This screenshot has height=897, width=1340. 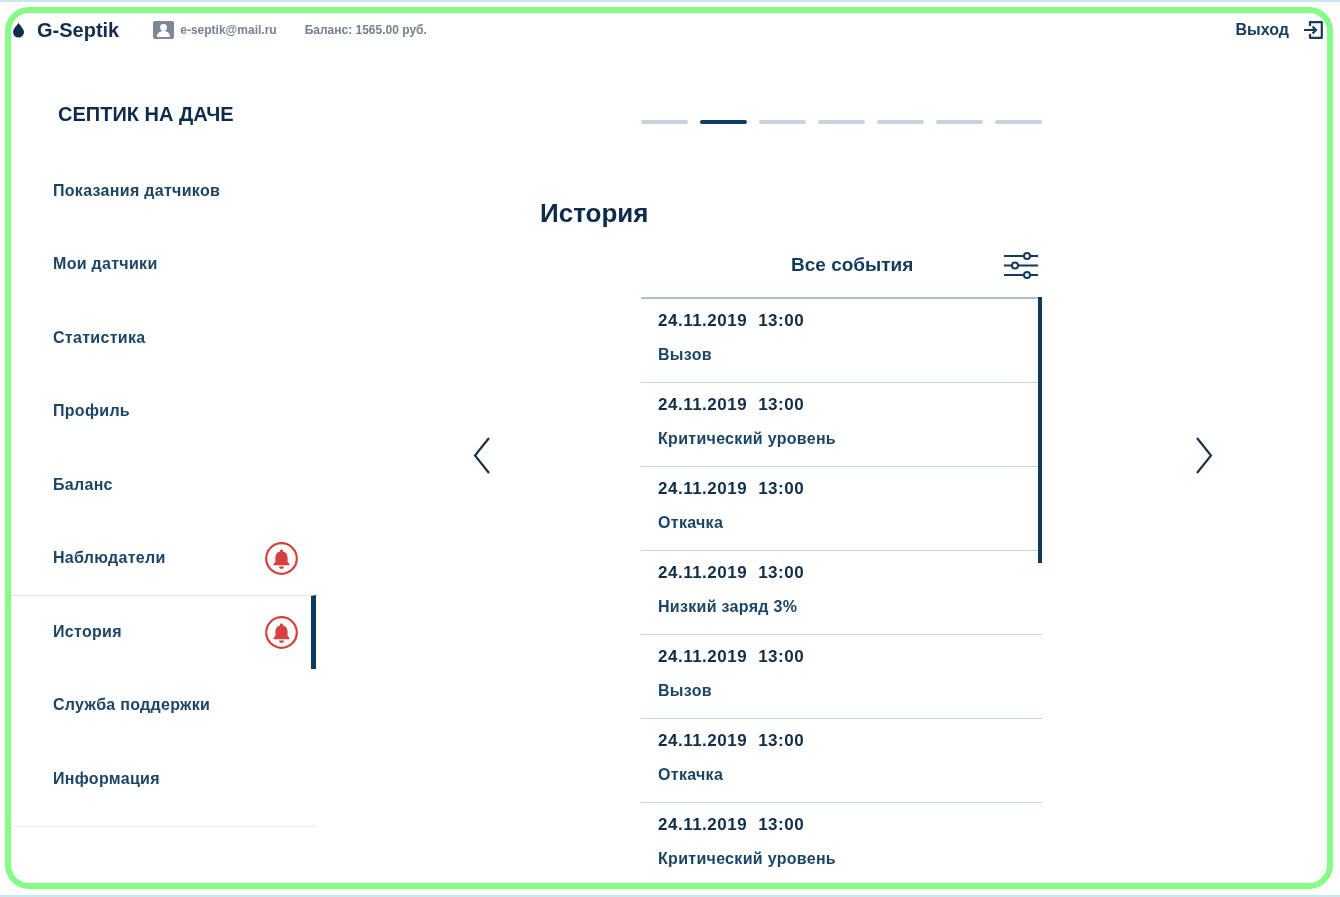 What do you see at coordinates (163, 485) in the screenshot?
I see `sidebar-item: Баланс` at bounding box center [163, 485].